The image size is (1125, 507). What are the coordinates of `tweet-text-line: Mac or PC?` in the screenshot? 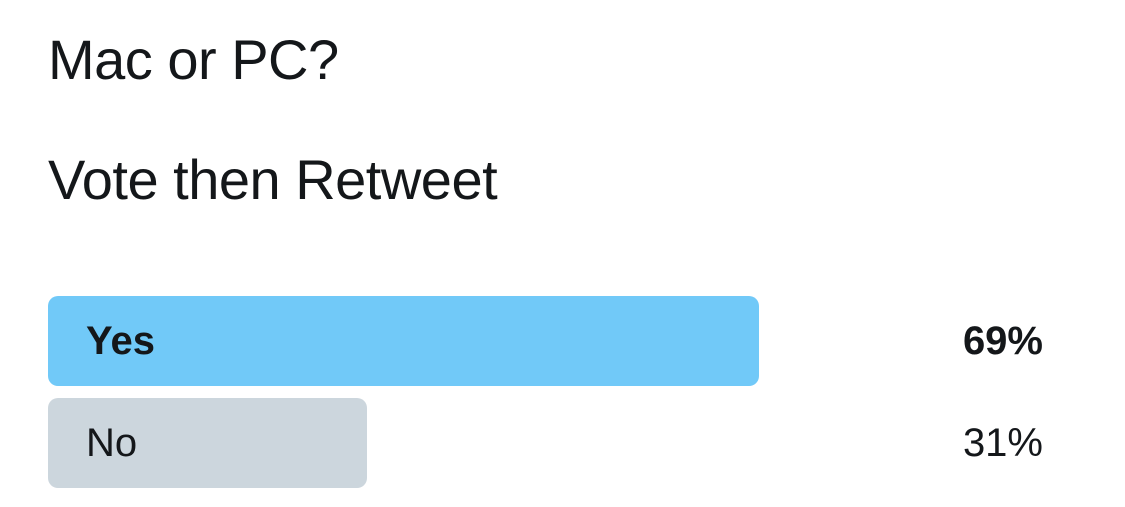 It's located at (193, 59).